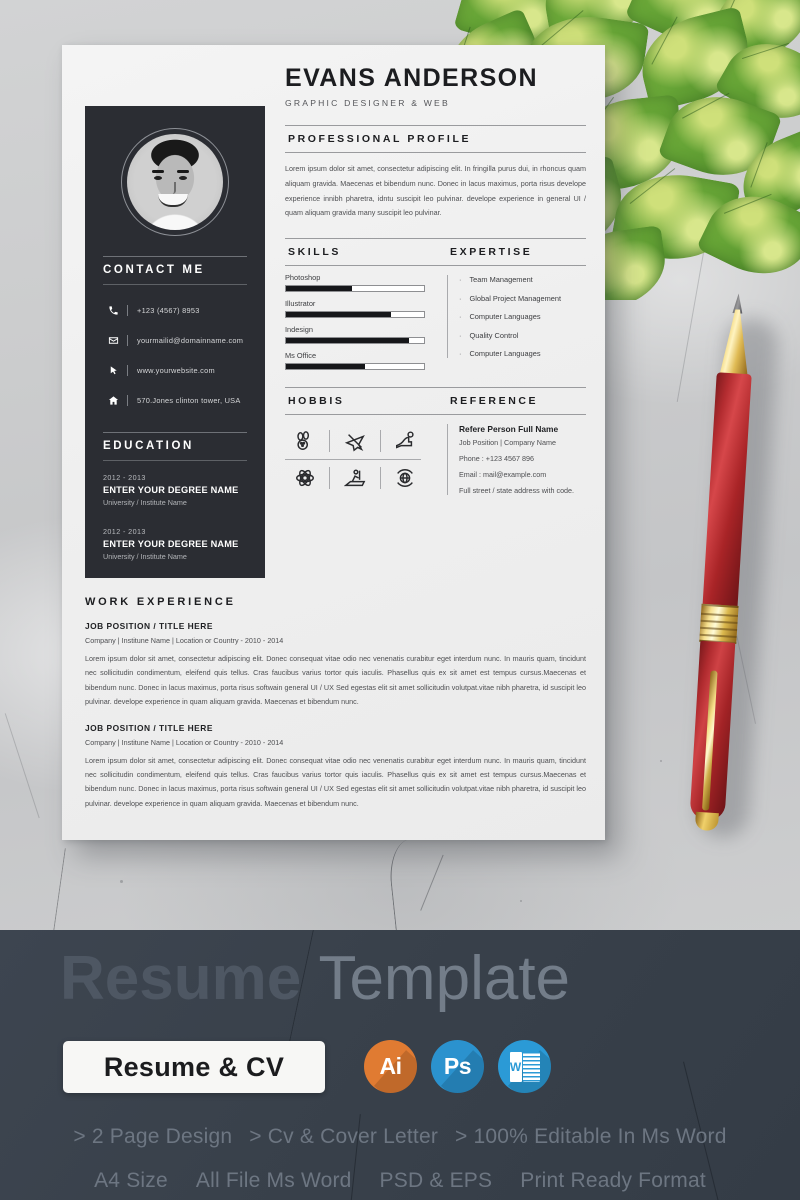 Image resolution: width=800 pixels, height=1200 pixels. I want to click on headline-bold: Resume, so click(181, 978).